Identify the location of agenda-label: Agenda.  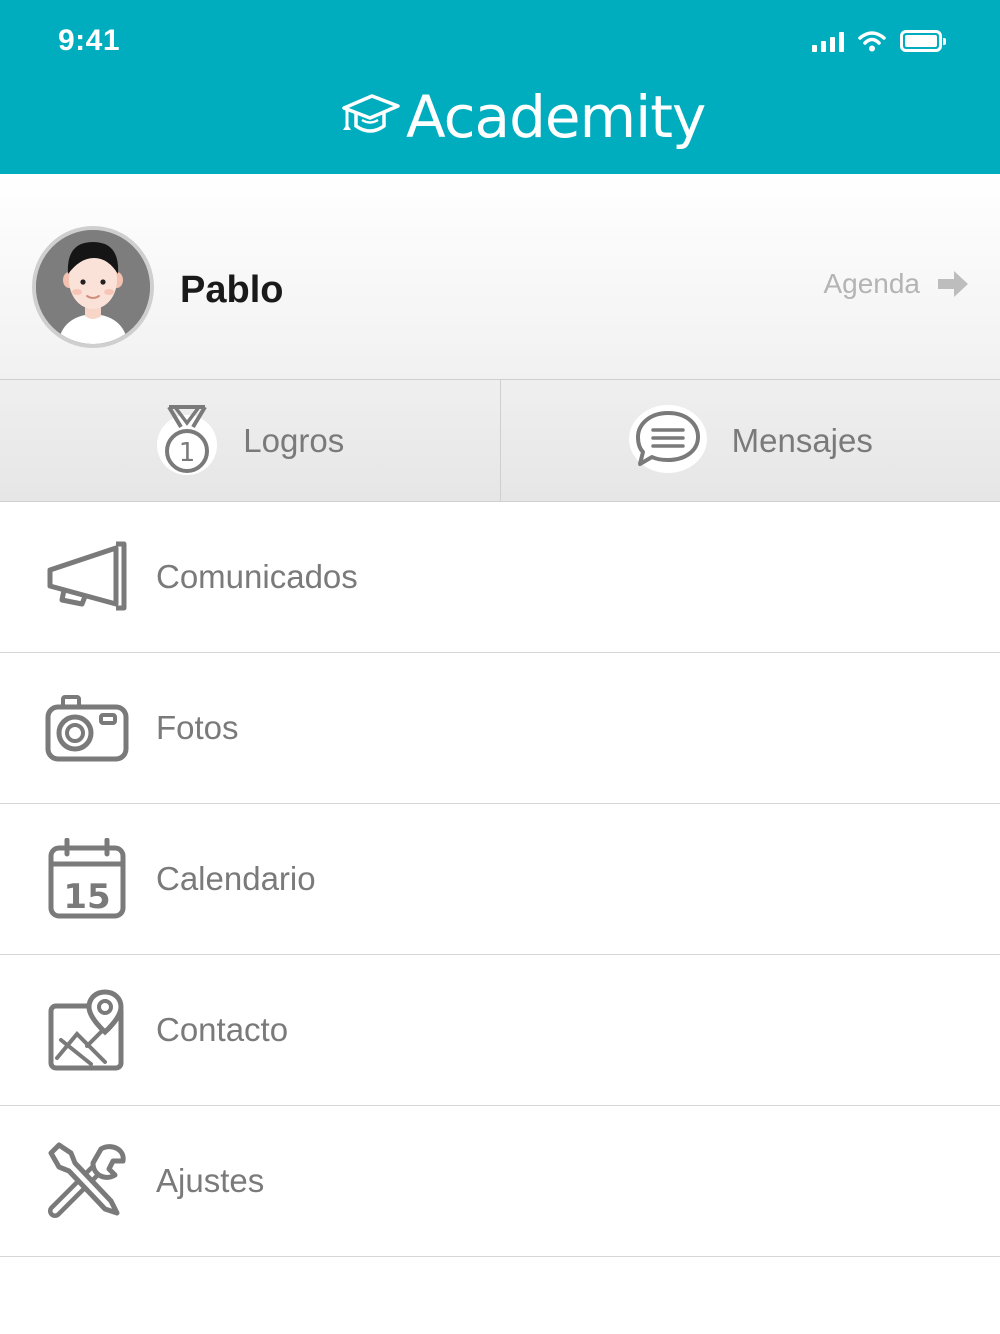
(871, 283).